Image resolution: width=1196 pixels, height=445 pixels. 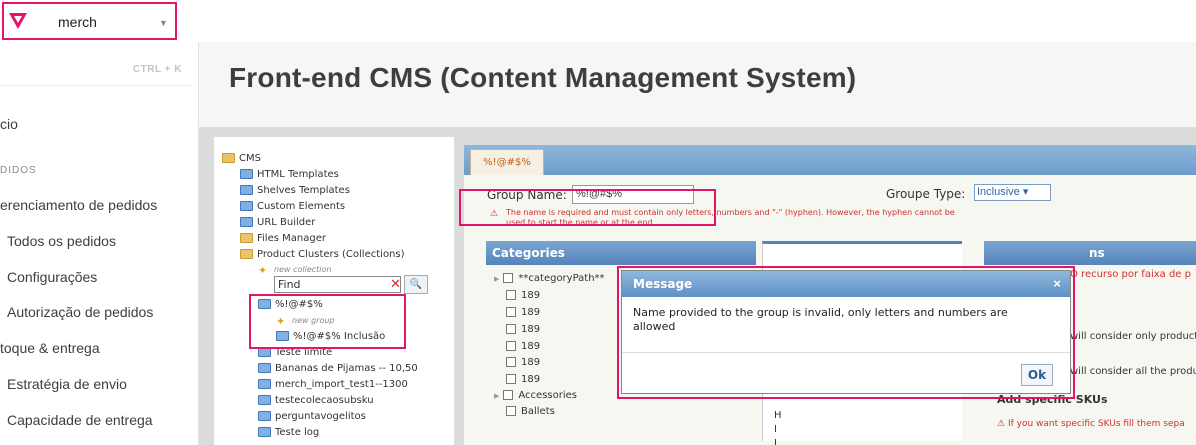 What do you see at coordinates (80, 420) in the screenshot?
I see `sidebar-item-capacidade-entrega: Capacidade de entrega` at bounding box center [80, 420].